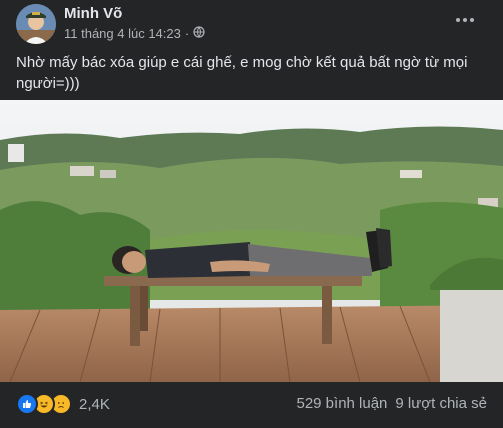 This screenshot has height=428, width=503. I want to click on author-name: Minh Võ, so click(93, 13).